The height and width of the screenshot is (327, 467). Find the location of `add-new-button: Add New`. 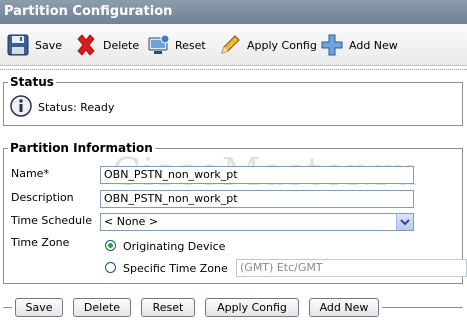

add-new-button: Add New is located at coordinates (359, 45).